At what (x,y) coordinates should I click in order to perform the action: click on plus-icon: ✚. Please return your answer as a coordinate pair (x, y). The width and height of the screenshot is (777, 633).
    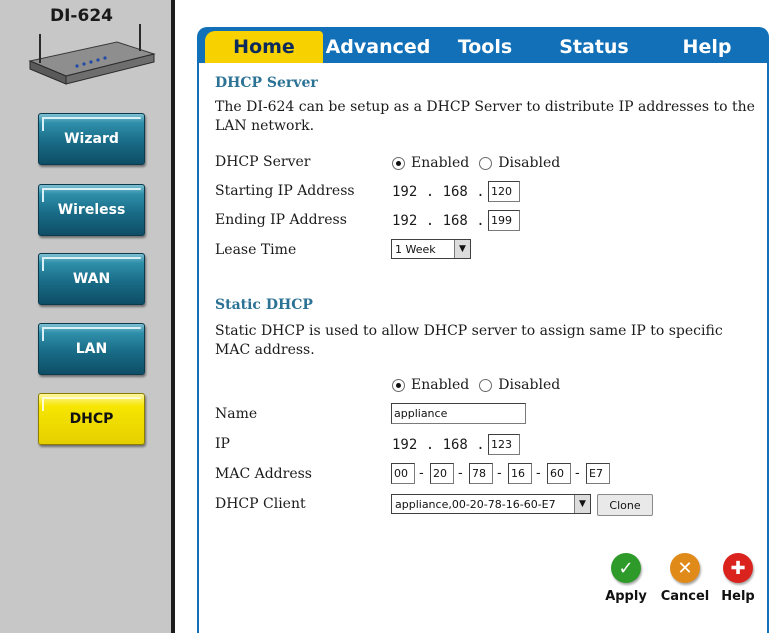
    Looking at the image, I should click on (738, 568).